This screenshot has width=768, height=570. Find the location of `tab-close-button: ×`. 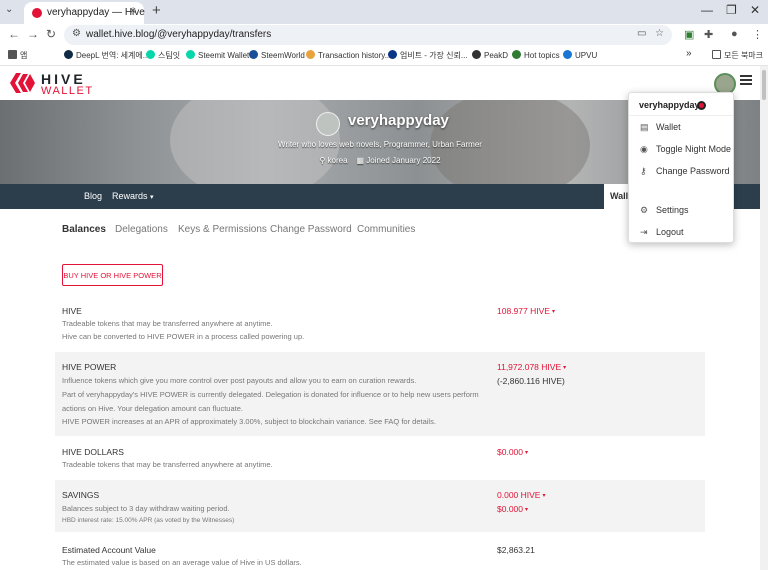

tab-close-button: × is located at coordinates (133, 11).